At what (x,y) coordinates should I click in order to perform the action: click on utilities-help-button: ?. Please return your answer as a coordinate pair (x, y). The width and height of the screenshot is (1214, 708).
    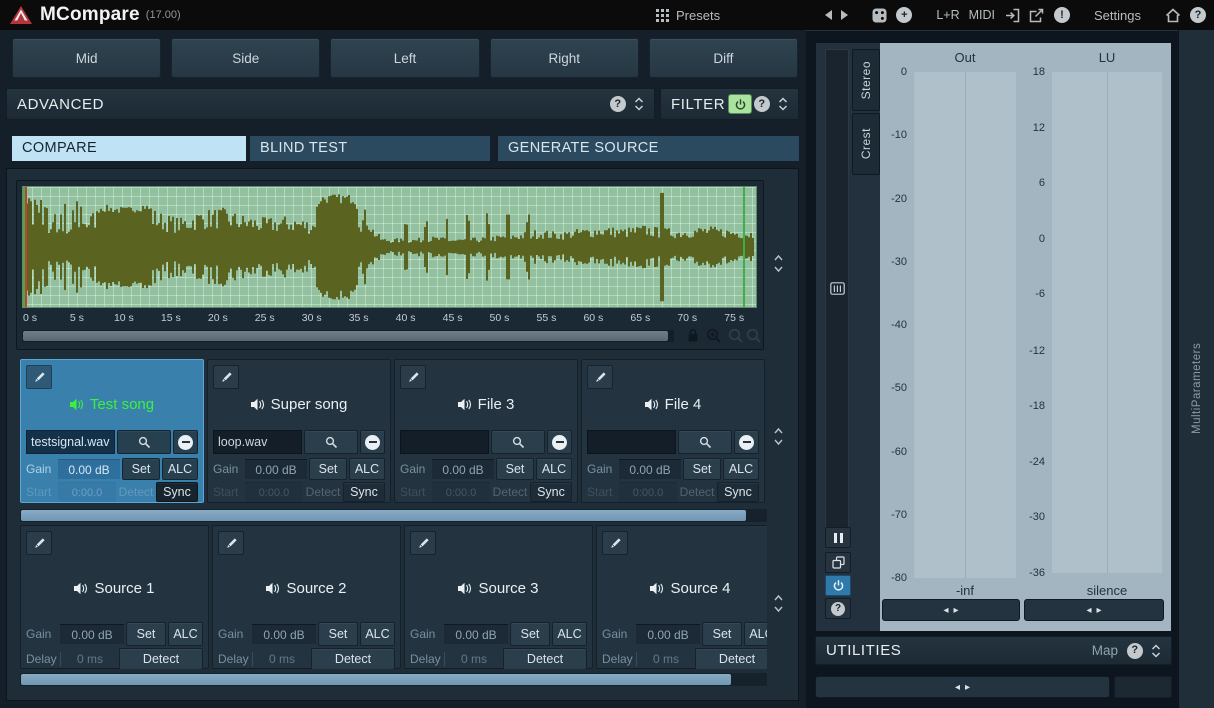
    Looking at the image, I should click on (1135, 650).